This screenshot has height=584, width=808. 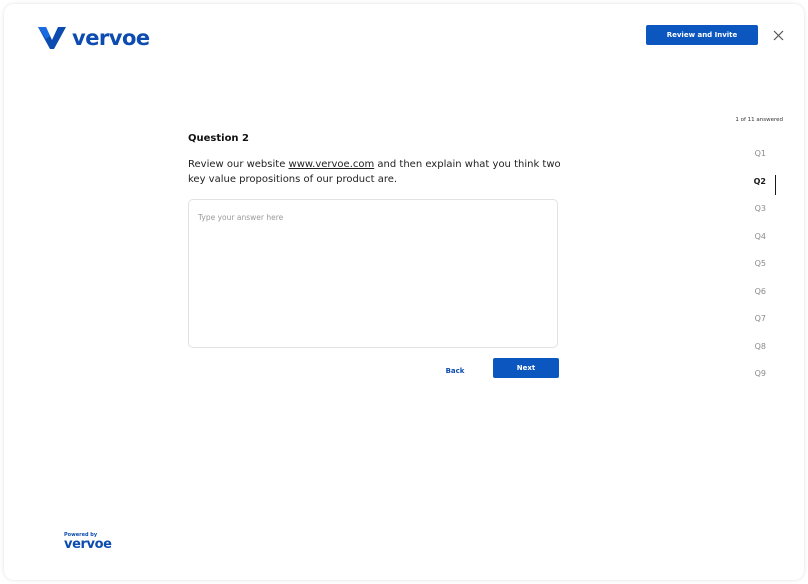 I want to click on brand-name: vervoe, so click(x=111, y=38).